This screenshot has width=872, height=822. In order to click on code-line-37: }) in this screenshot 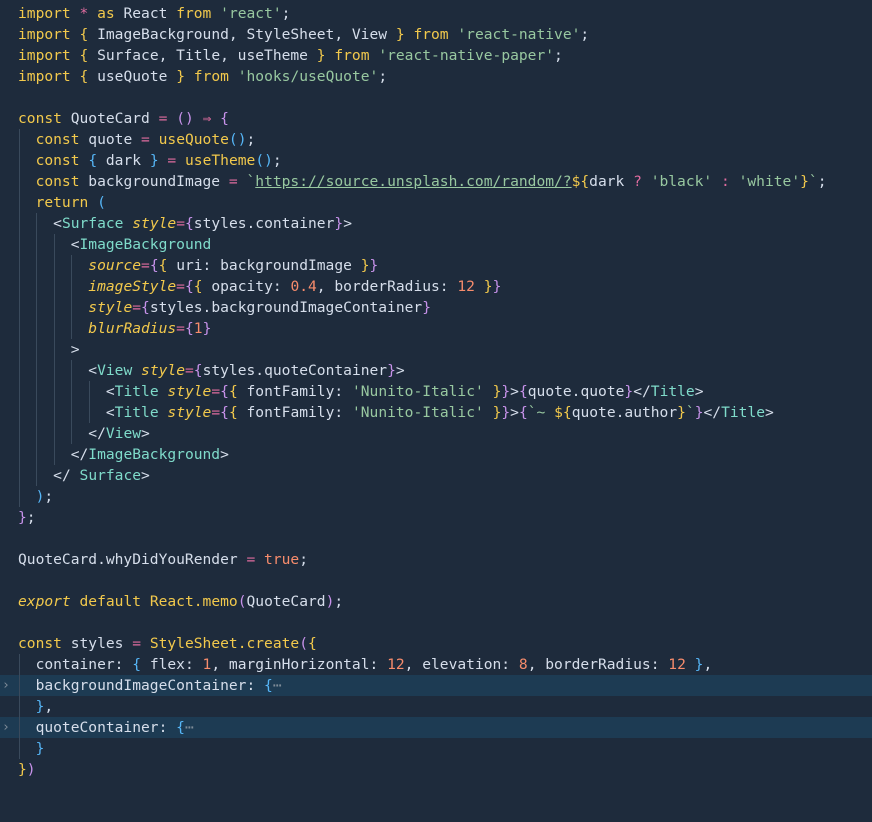, I will do `click(436, 769)`.